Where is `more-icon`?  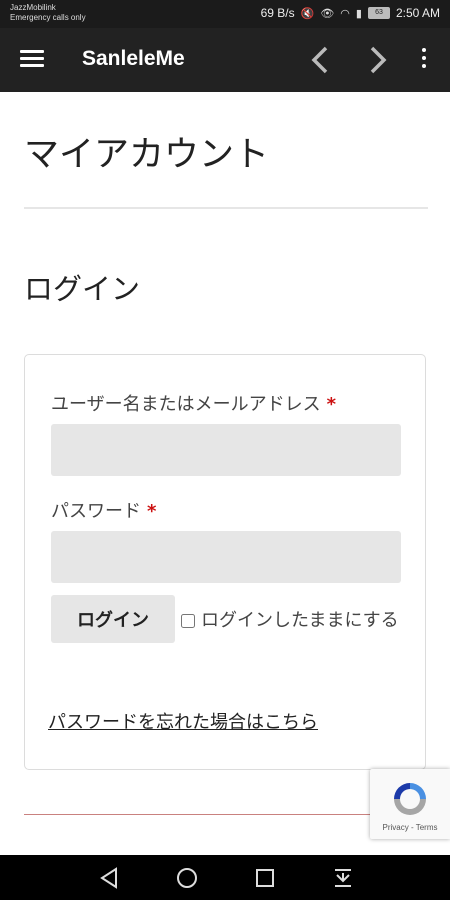 more-icon is located at coordinates (424, 60).